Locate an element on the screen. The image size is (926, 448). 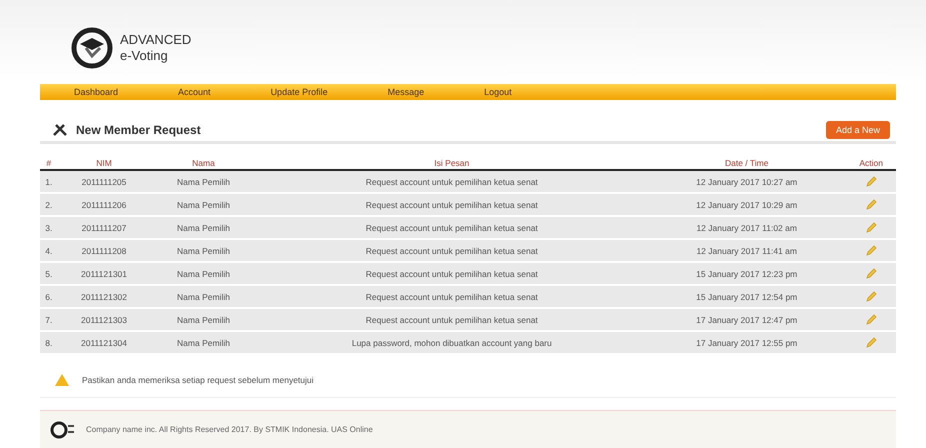
table-cell: 2011111207 is located at coordinates (104, 227).